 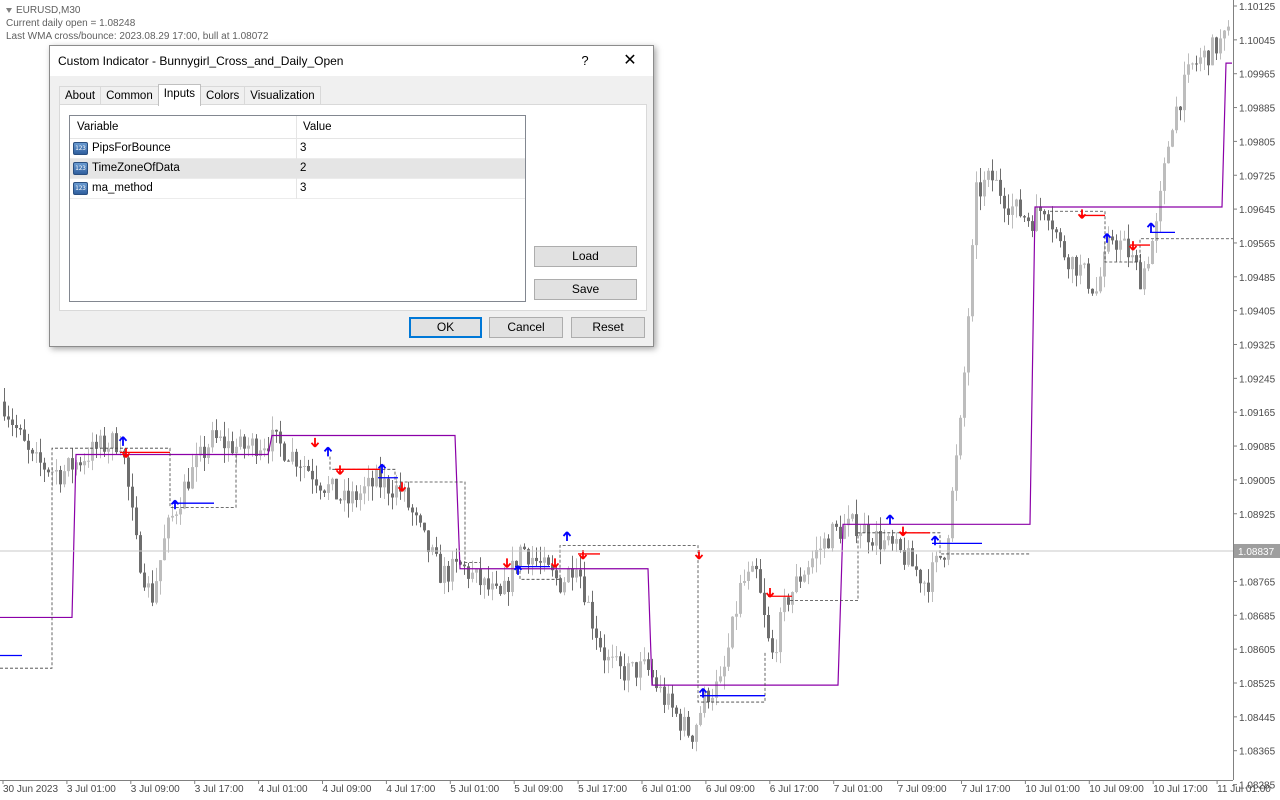 What do you see at coordinates (303, 168) in the screenshot?
I see `param-value: 2` at bounding box center [303, 168].